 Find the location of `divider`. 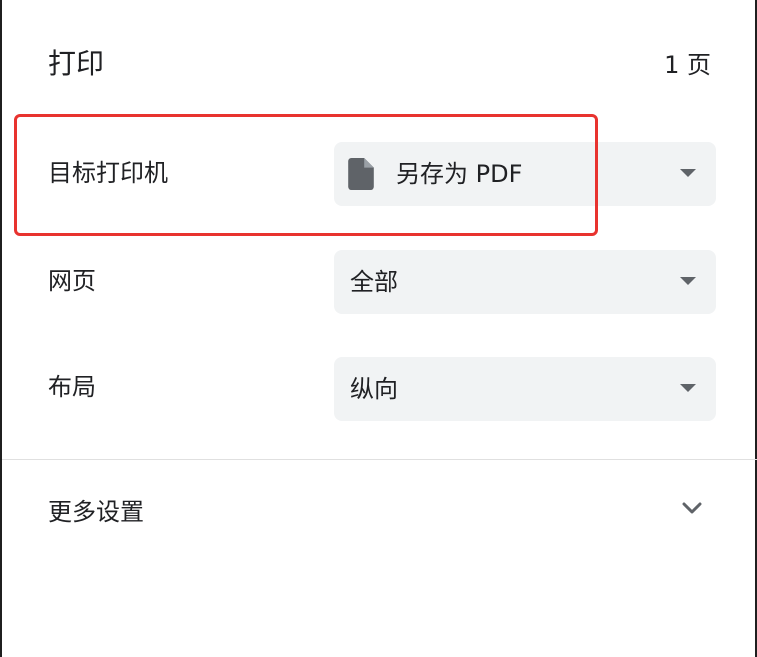

divider is located at coordinates (379, 459).